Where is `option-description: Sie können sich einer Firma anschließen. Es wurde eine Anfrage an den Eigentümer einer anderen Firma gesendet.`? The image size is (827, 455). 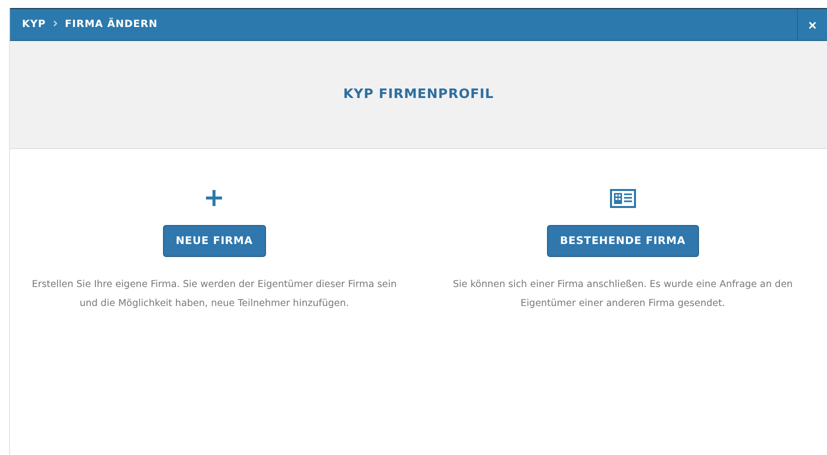
option-description: Sie können sich einer Firma anschließen. Es wurde eine Anfrage an den Eigentümer einer anderen Firma gesendet. is located at coordinates (623, 294).